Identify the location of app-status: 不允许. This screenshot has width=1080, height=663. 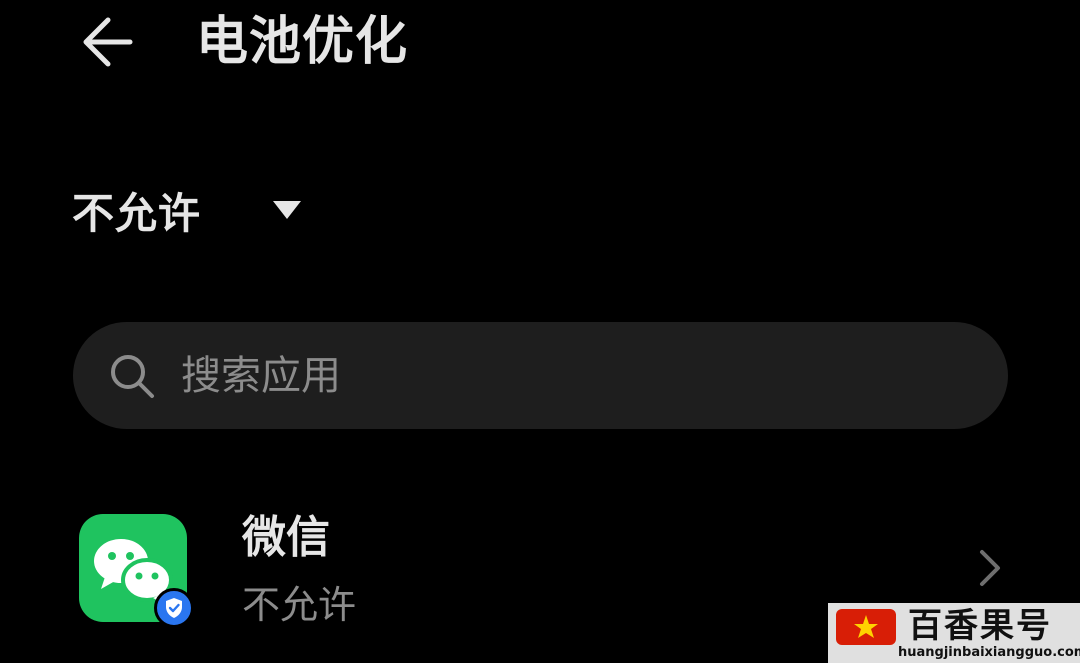
(299, 605).